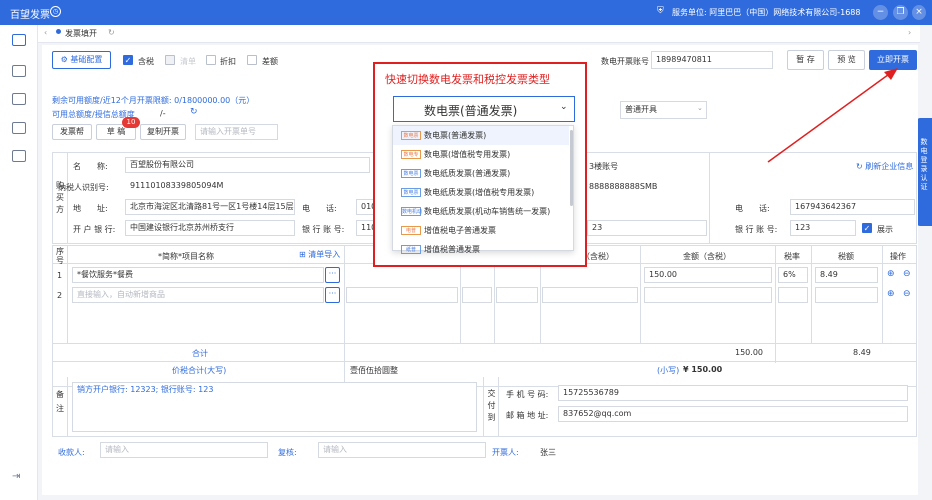 Image resolution: width=932 pixels, height=500 pixels. Describe the element at coordinates (19, 99) in the screenshot. I see `monitor-icon` at that location.